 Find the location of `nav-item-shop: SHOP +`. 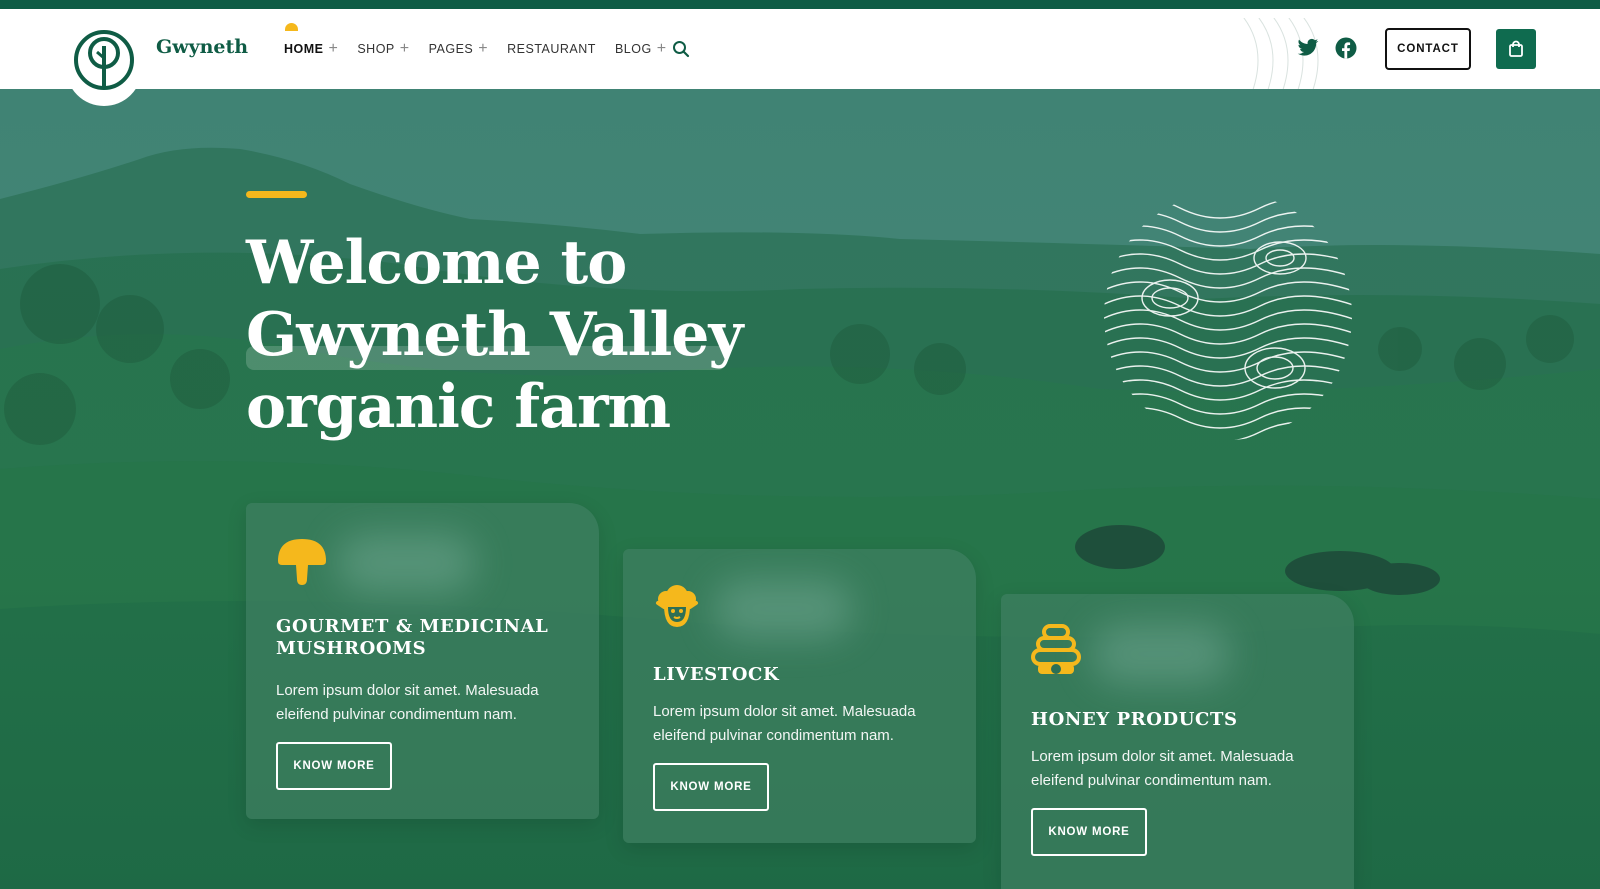

nav-item-shop: SHOP + is located at coordinates (383, 49).